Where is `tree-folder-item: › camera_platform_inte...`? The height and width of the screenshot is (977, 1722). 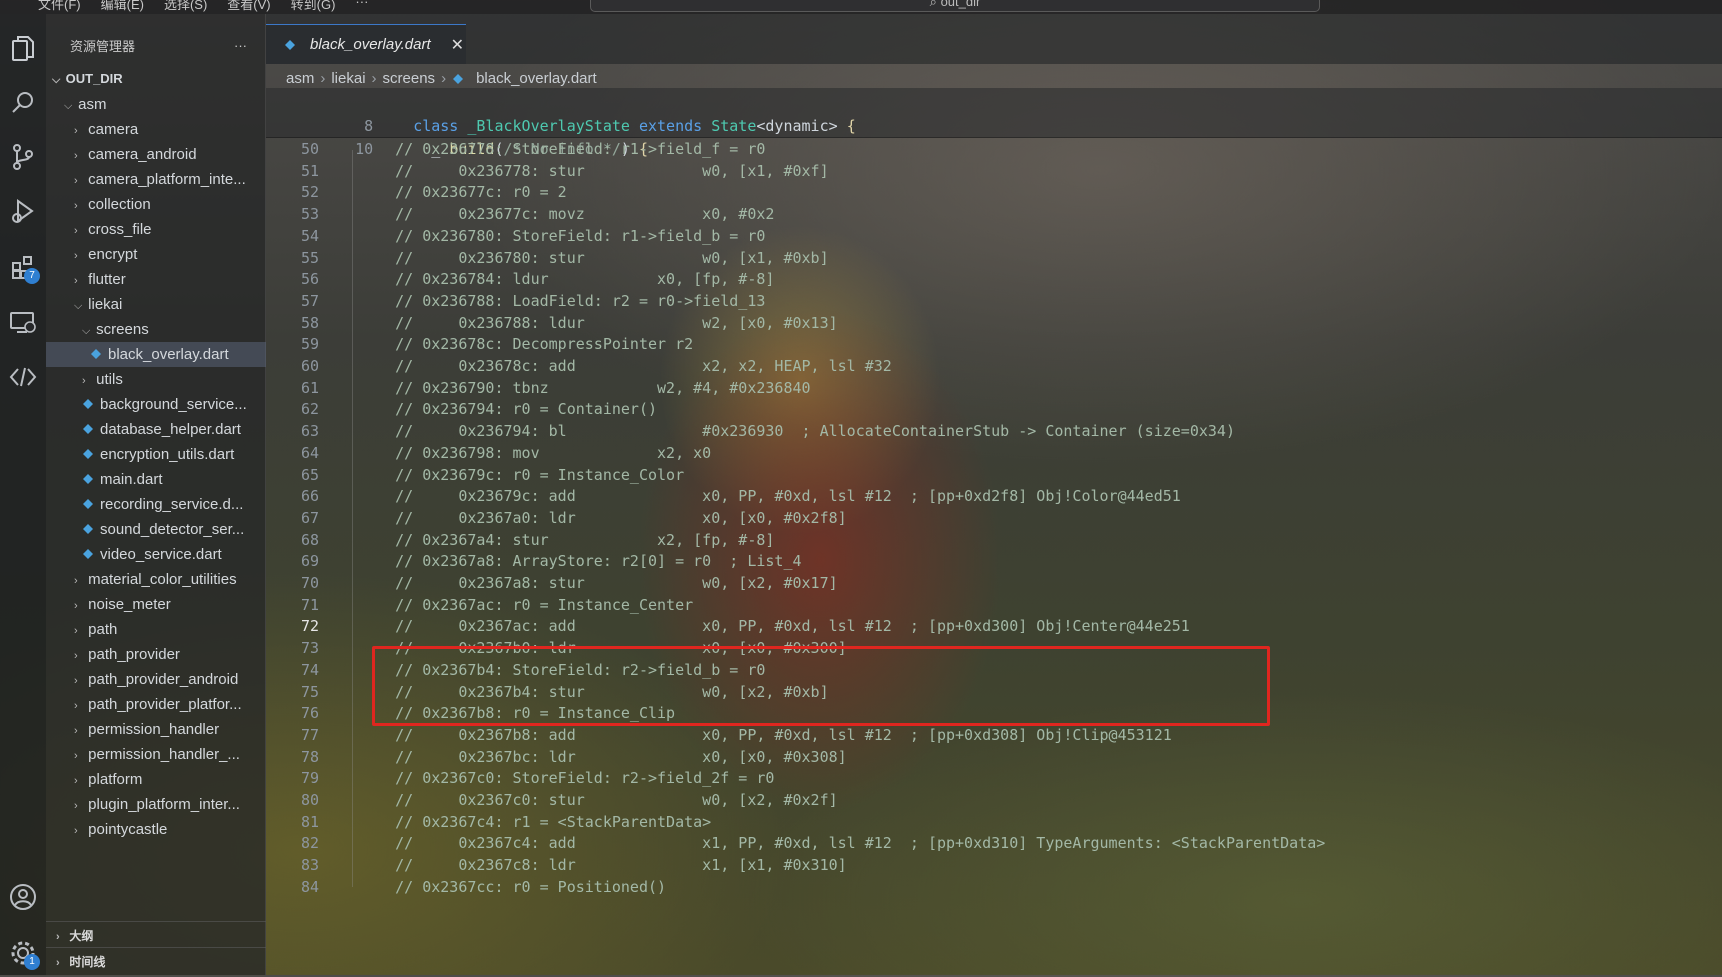 tree-folder-item: › camera_platform_inte... is located at coordinates (156, 179).